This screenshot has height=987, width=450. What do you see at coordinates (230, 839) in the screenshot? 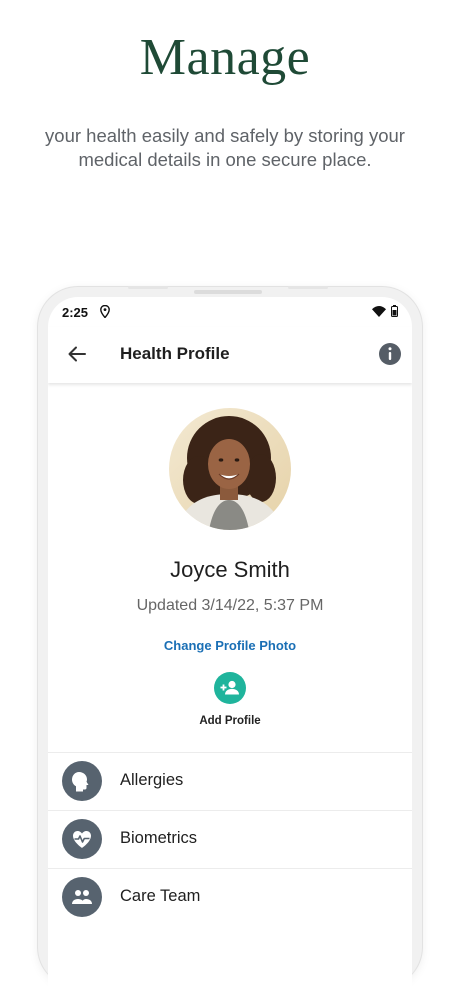
I see `menu-item-biometrics: Biometrics` at bounding box center [230, 839].